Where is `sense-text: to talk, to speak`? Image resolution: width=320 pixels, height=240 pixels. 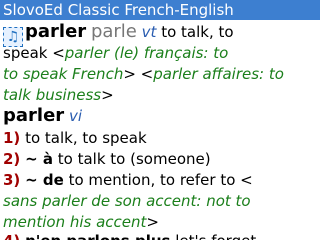 sense-text: to talk, to speak is located at coordinates (86, 138).